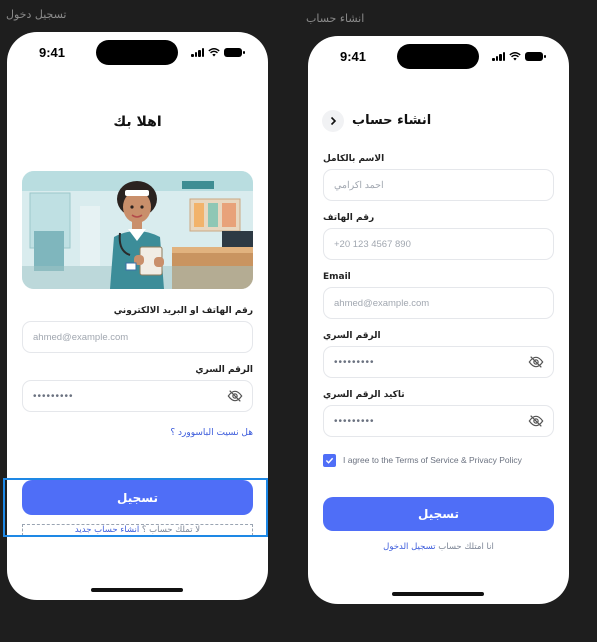 Image resolution: width=597 pixels, height=642 pixels. Describe the element at coordinates (392, 120) in the screenshot. I see `page-title: انشاء حساب` at that location.